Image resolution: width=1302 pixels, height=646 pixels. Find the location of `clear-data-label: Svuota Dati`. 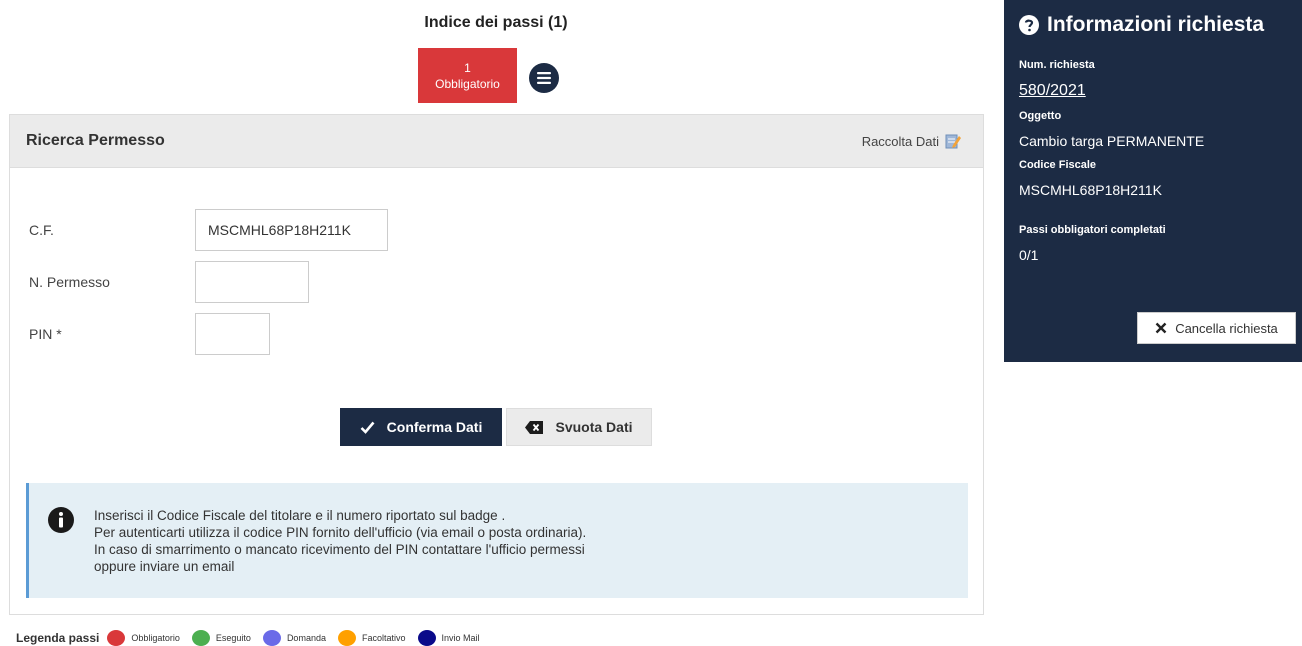

clear-data-label: Svuota Dati is located at coordinates (594, 427).